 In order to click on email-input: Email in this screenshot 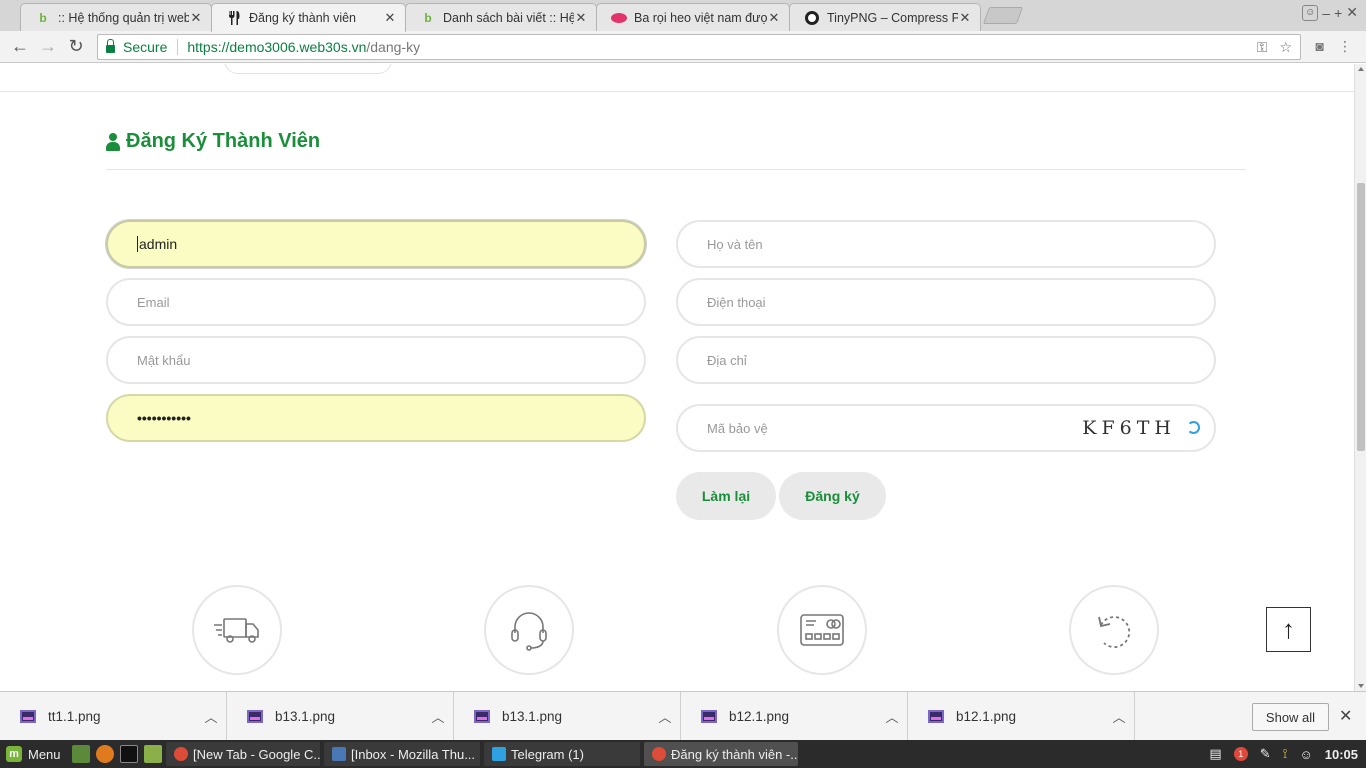, I will do `click(376, 302)`.